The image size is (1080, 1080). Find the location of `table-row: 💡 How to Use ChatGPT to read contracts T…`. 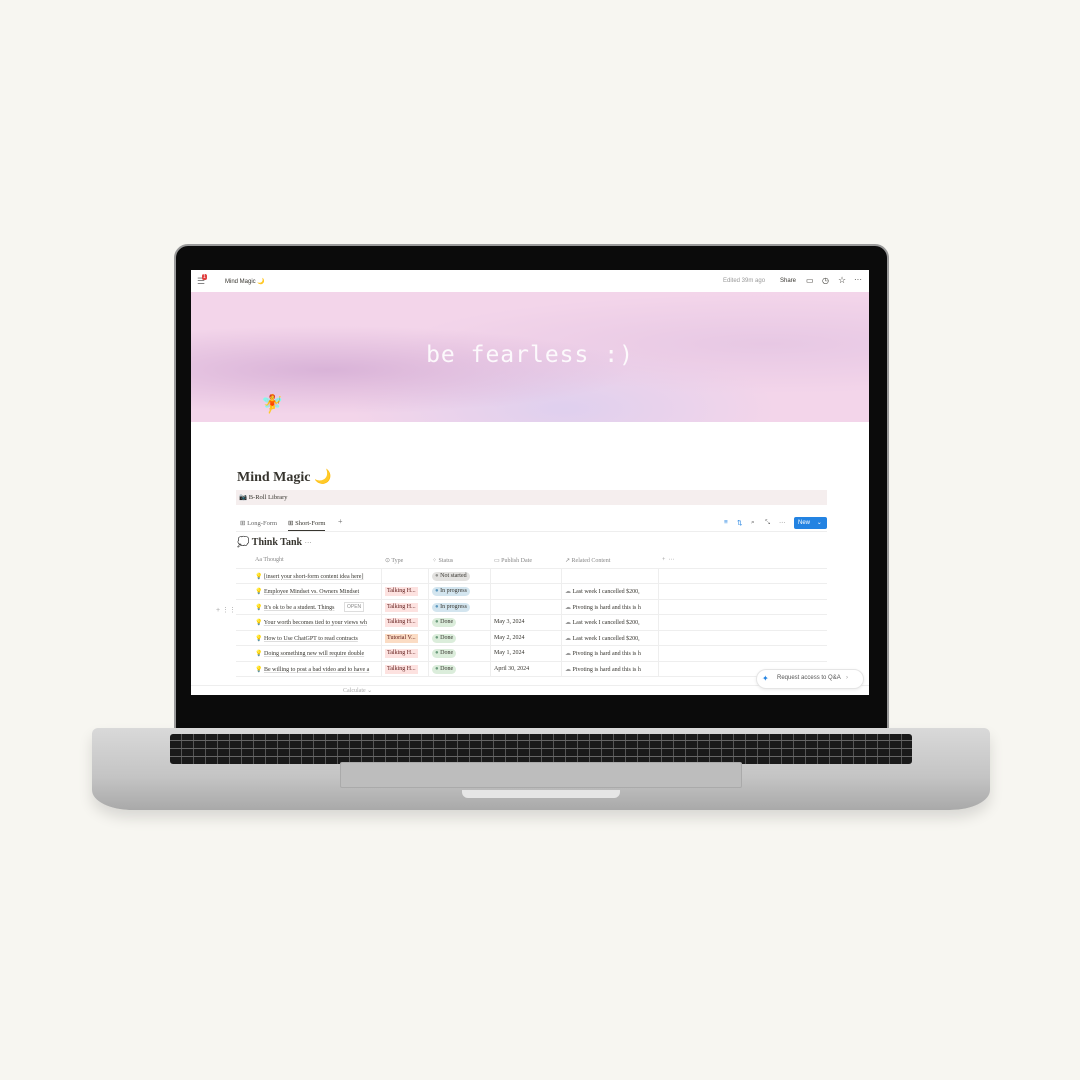

table-row: 💡 How to Use ChatGPT to read contracts T… is located at coordinates (531, 638).